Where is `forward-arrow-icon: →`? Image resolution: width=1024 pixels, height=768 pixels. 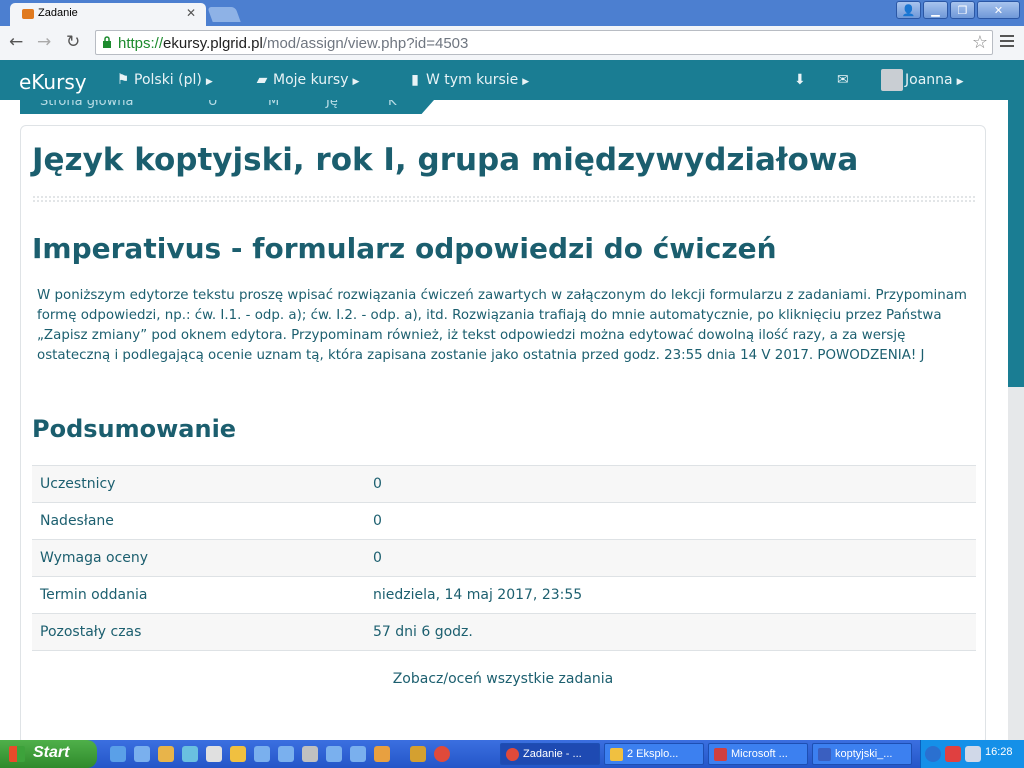 forward-arrow-icon: → is located at coordinates (44, 42).